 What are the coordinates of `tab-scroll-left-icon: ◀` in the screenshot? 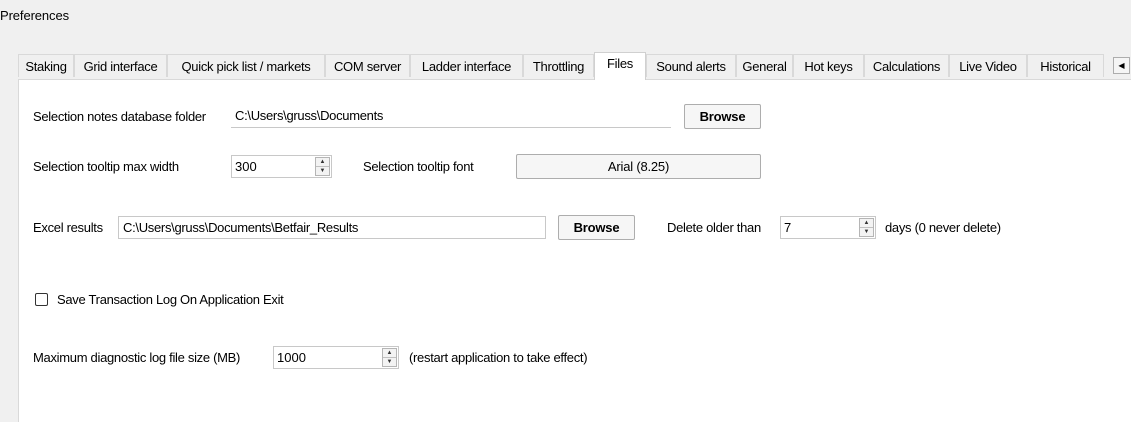 It's located at (1121, 65).